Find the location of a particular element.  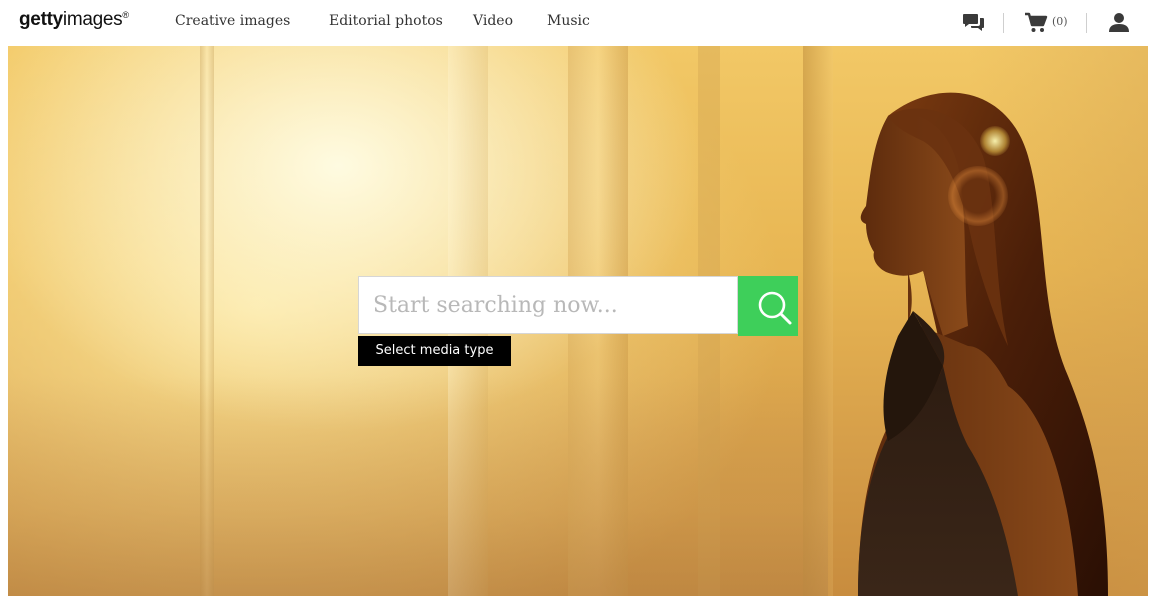

cart-count: (0) is located at coordinates (1060, 21).